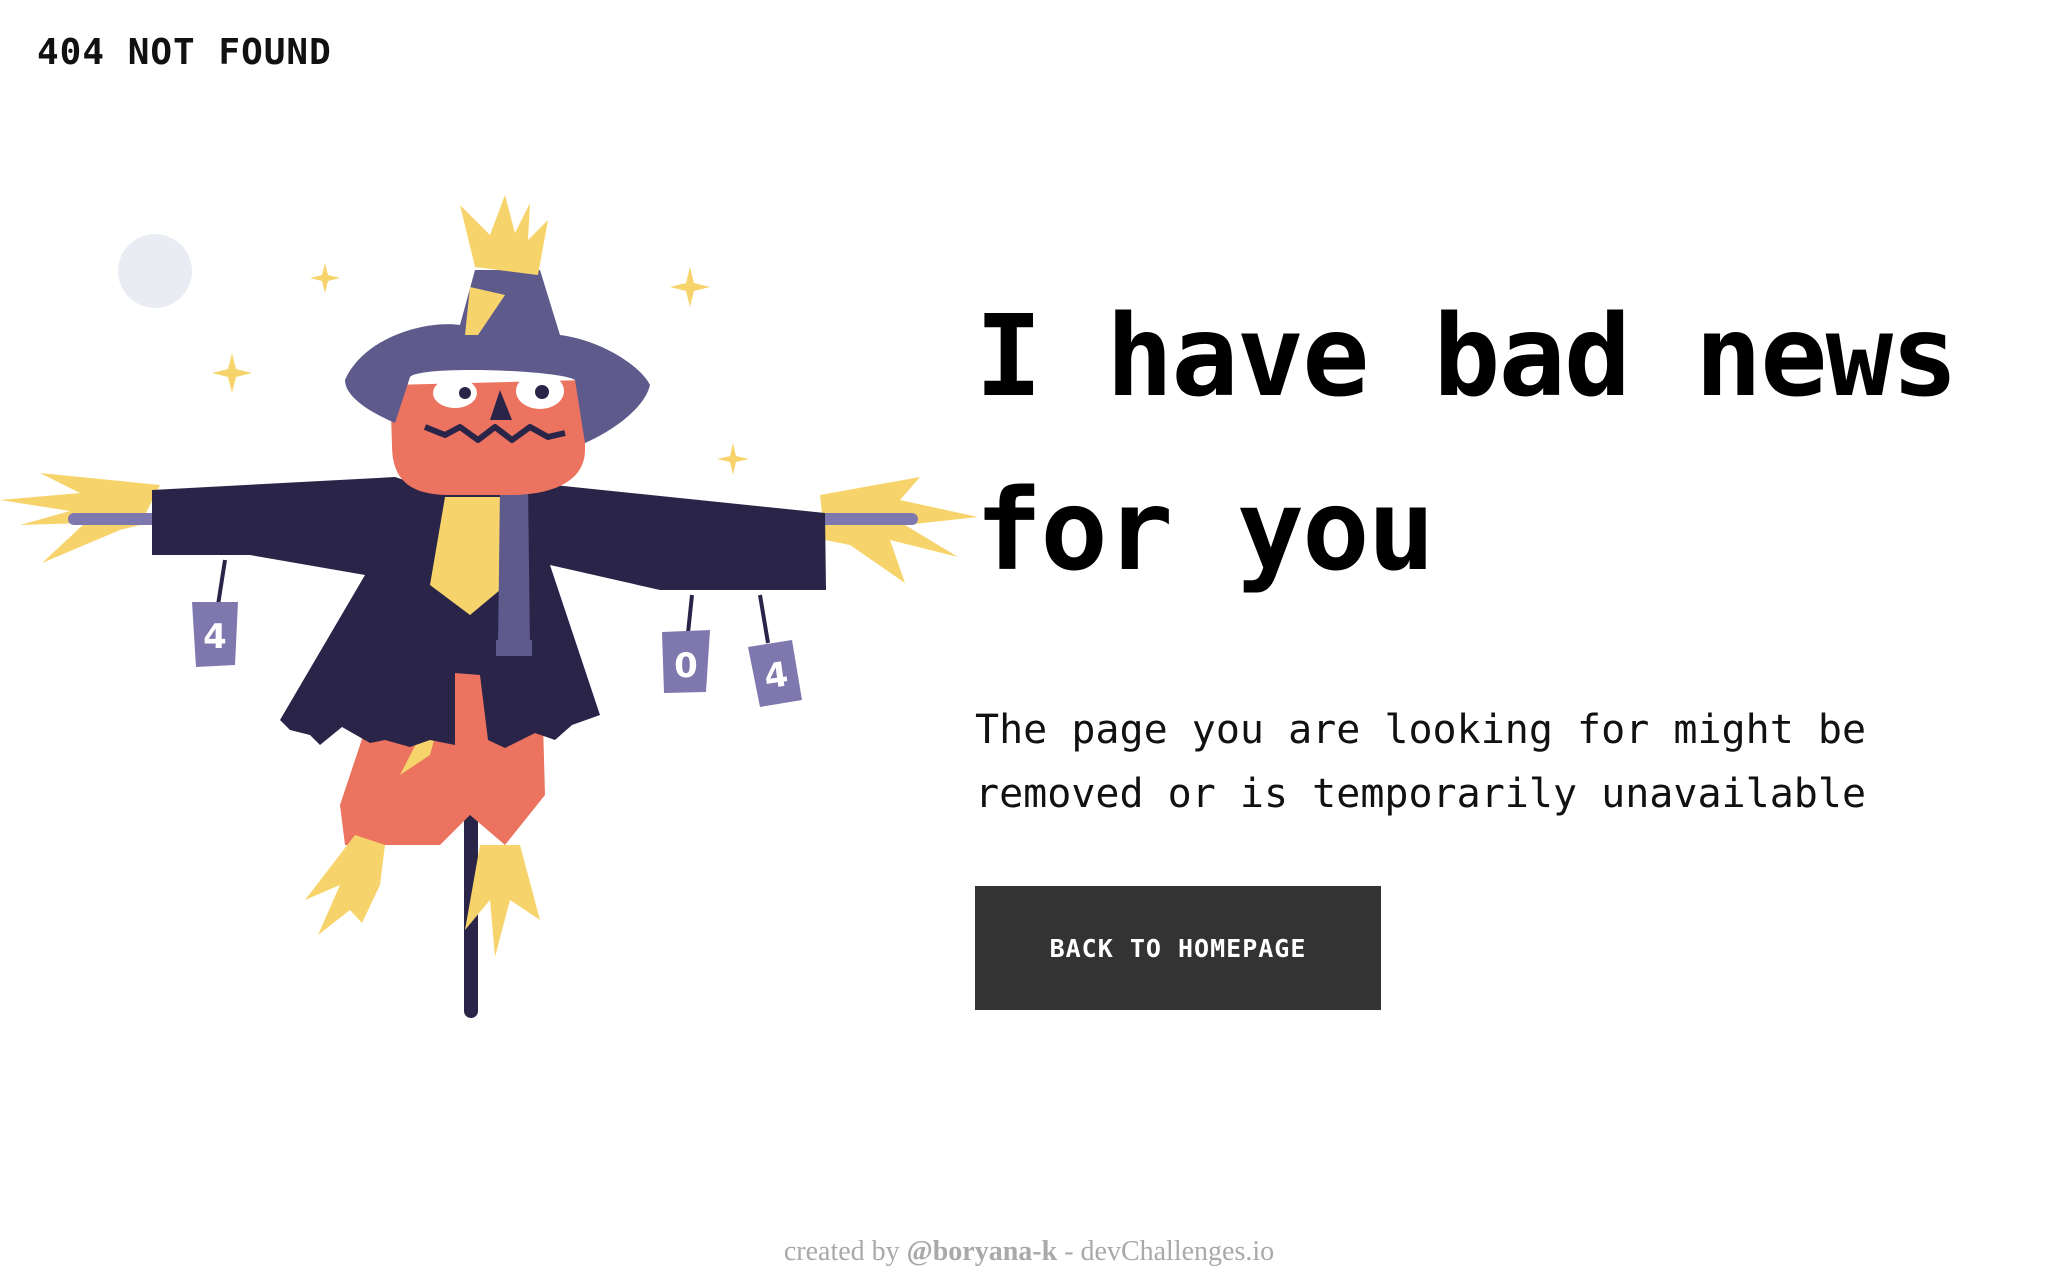 The image size is (2058, 1274). I want to click on can-label-0: 0, so click(686, 666).